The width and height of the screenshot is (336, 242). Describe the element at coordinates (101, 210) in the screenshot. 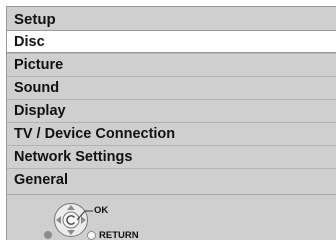

I see `ok-label: OK` at that location.